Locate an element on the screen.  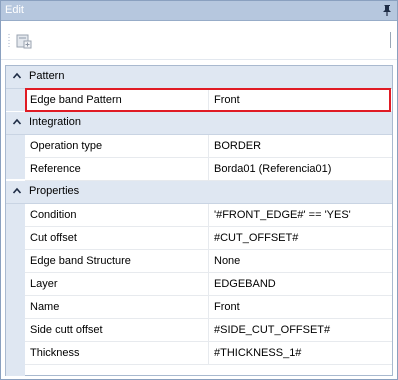
category-label: Pattern is located at coordinates (47, 76).